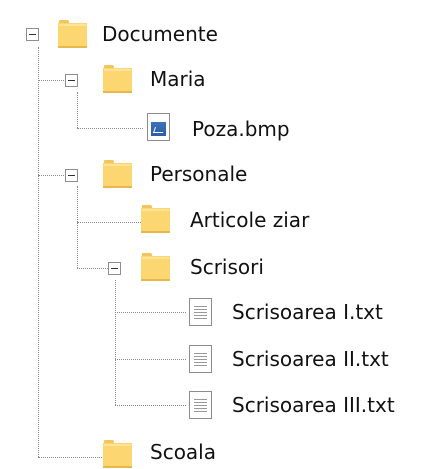 The image size is (437, 469). I want to click on tree-item-scrisoarea-ii: Scrisoarea II.txt, so click(310, 359).